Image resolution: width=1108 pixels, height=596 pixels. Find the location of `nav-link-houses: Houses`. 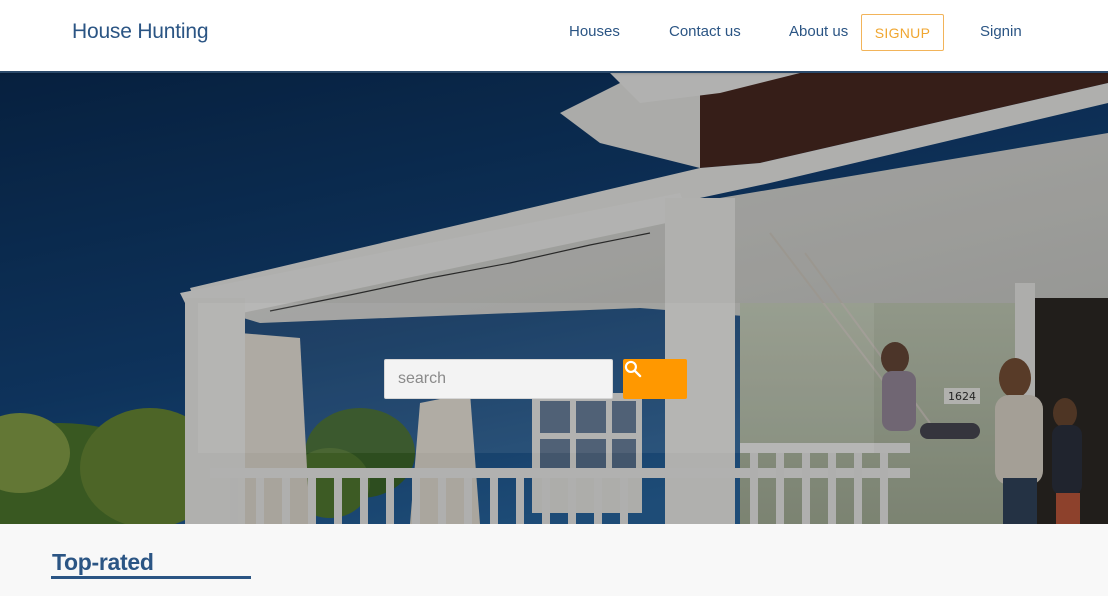

nav-link-houses: Houses is located at coordinates (594, 31).